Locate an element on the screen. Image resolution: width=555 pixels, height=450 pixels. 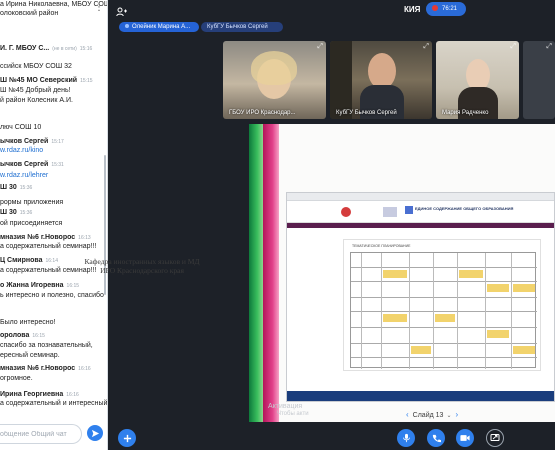
microphone-button is located at coordinates (406, 438).